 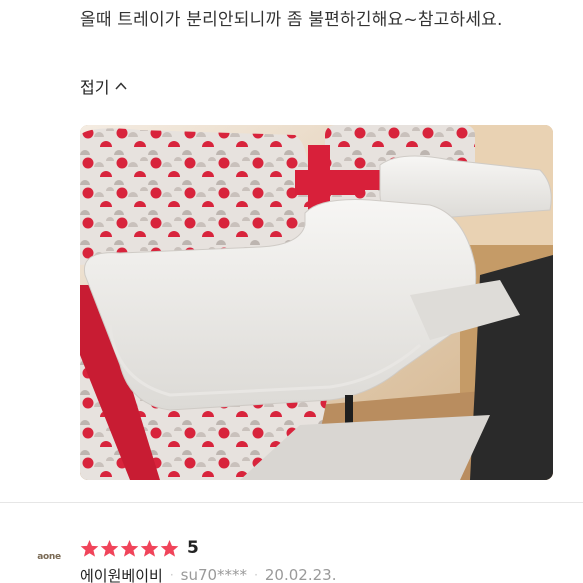 I want to click on review-divider, so click(x=291, y=502).